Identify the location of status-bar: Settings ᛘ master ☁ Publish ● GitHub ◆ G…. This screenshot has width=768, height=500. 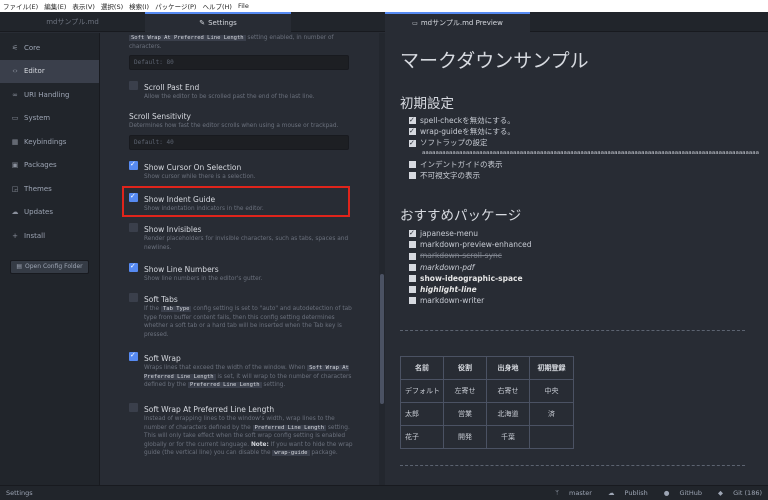
(384, 492).